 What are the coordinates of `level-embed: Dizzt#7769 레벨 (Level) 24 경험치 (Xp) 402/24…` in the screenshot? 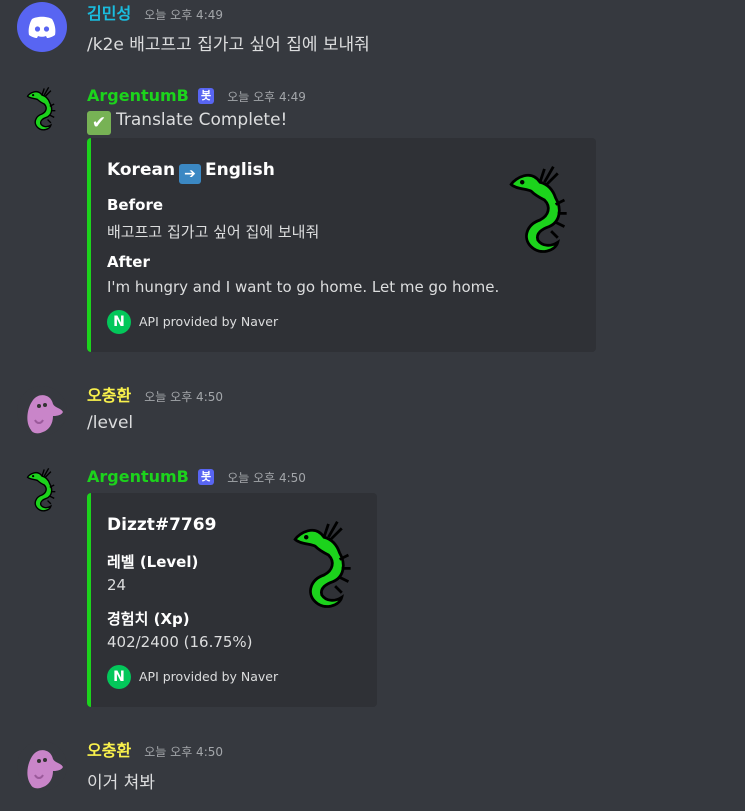 It's located at (232, 600).